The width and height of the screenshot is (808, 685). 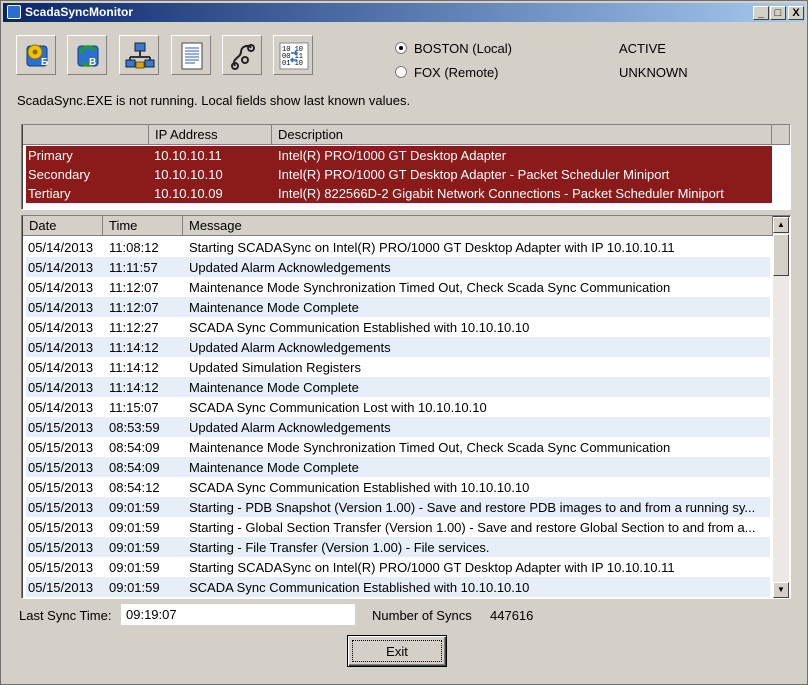 I want to click on log-scrollbar: ▲ ▼, so click(x=781, y=407).